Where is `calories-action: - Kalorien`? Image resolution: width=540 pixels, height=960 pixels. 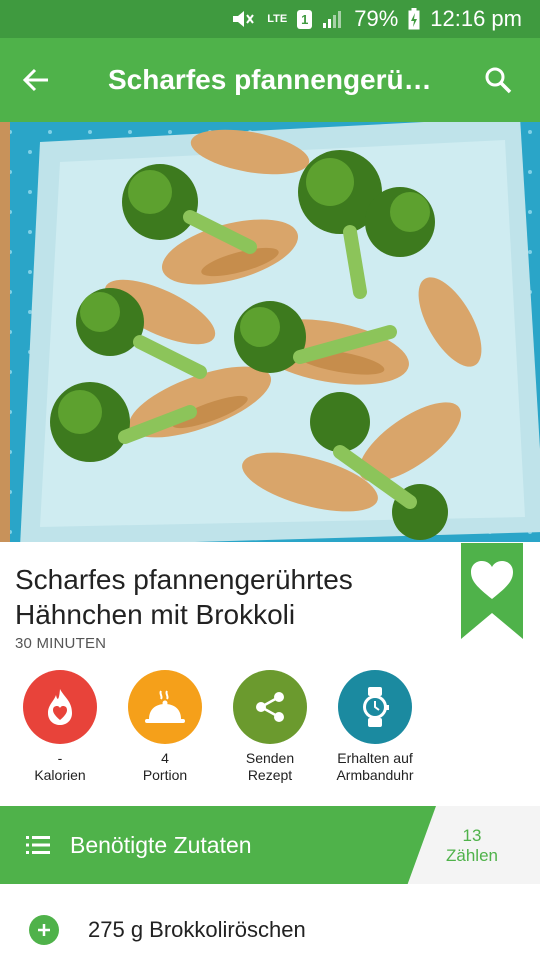
calories-action: - Kalorien is located at coordinates (60, 727).